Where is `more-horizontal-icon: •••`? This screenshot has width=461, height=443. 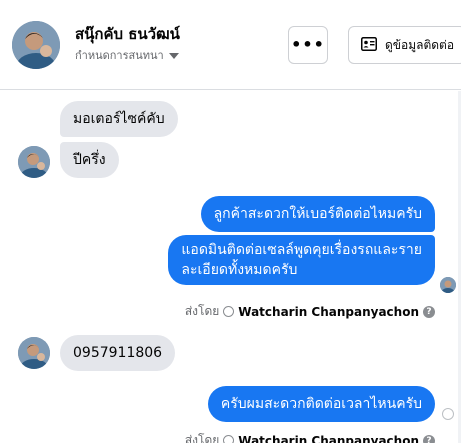
more-horizontal-icon: ••• is located at coordinates (308, 44).